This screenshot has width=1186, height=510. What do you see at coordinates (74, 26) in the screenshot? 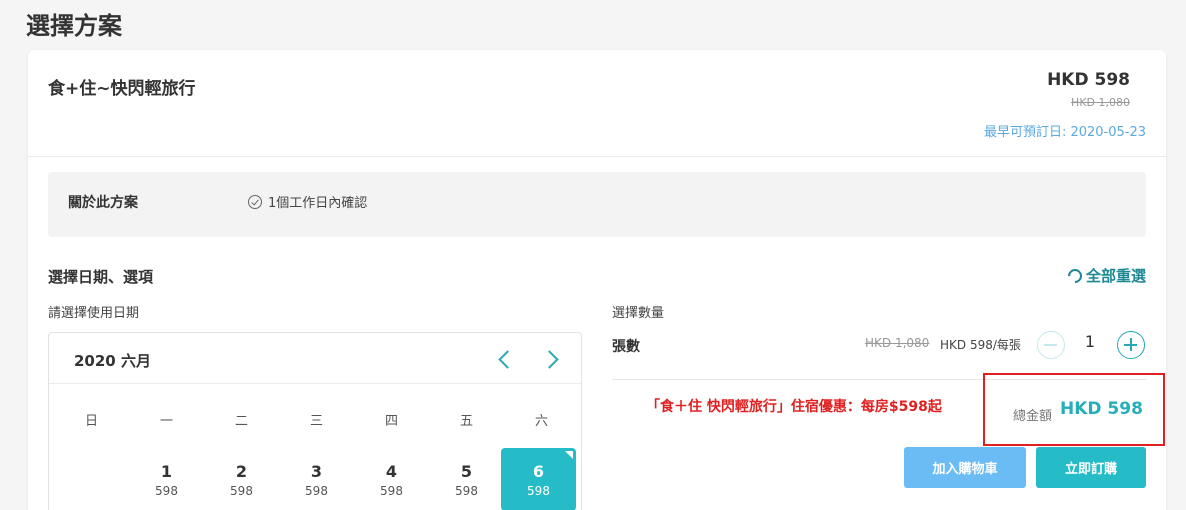
I see `page-title: 選擇方案` at bounding box center [74, 26].